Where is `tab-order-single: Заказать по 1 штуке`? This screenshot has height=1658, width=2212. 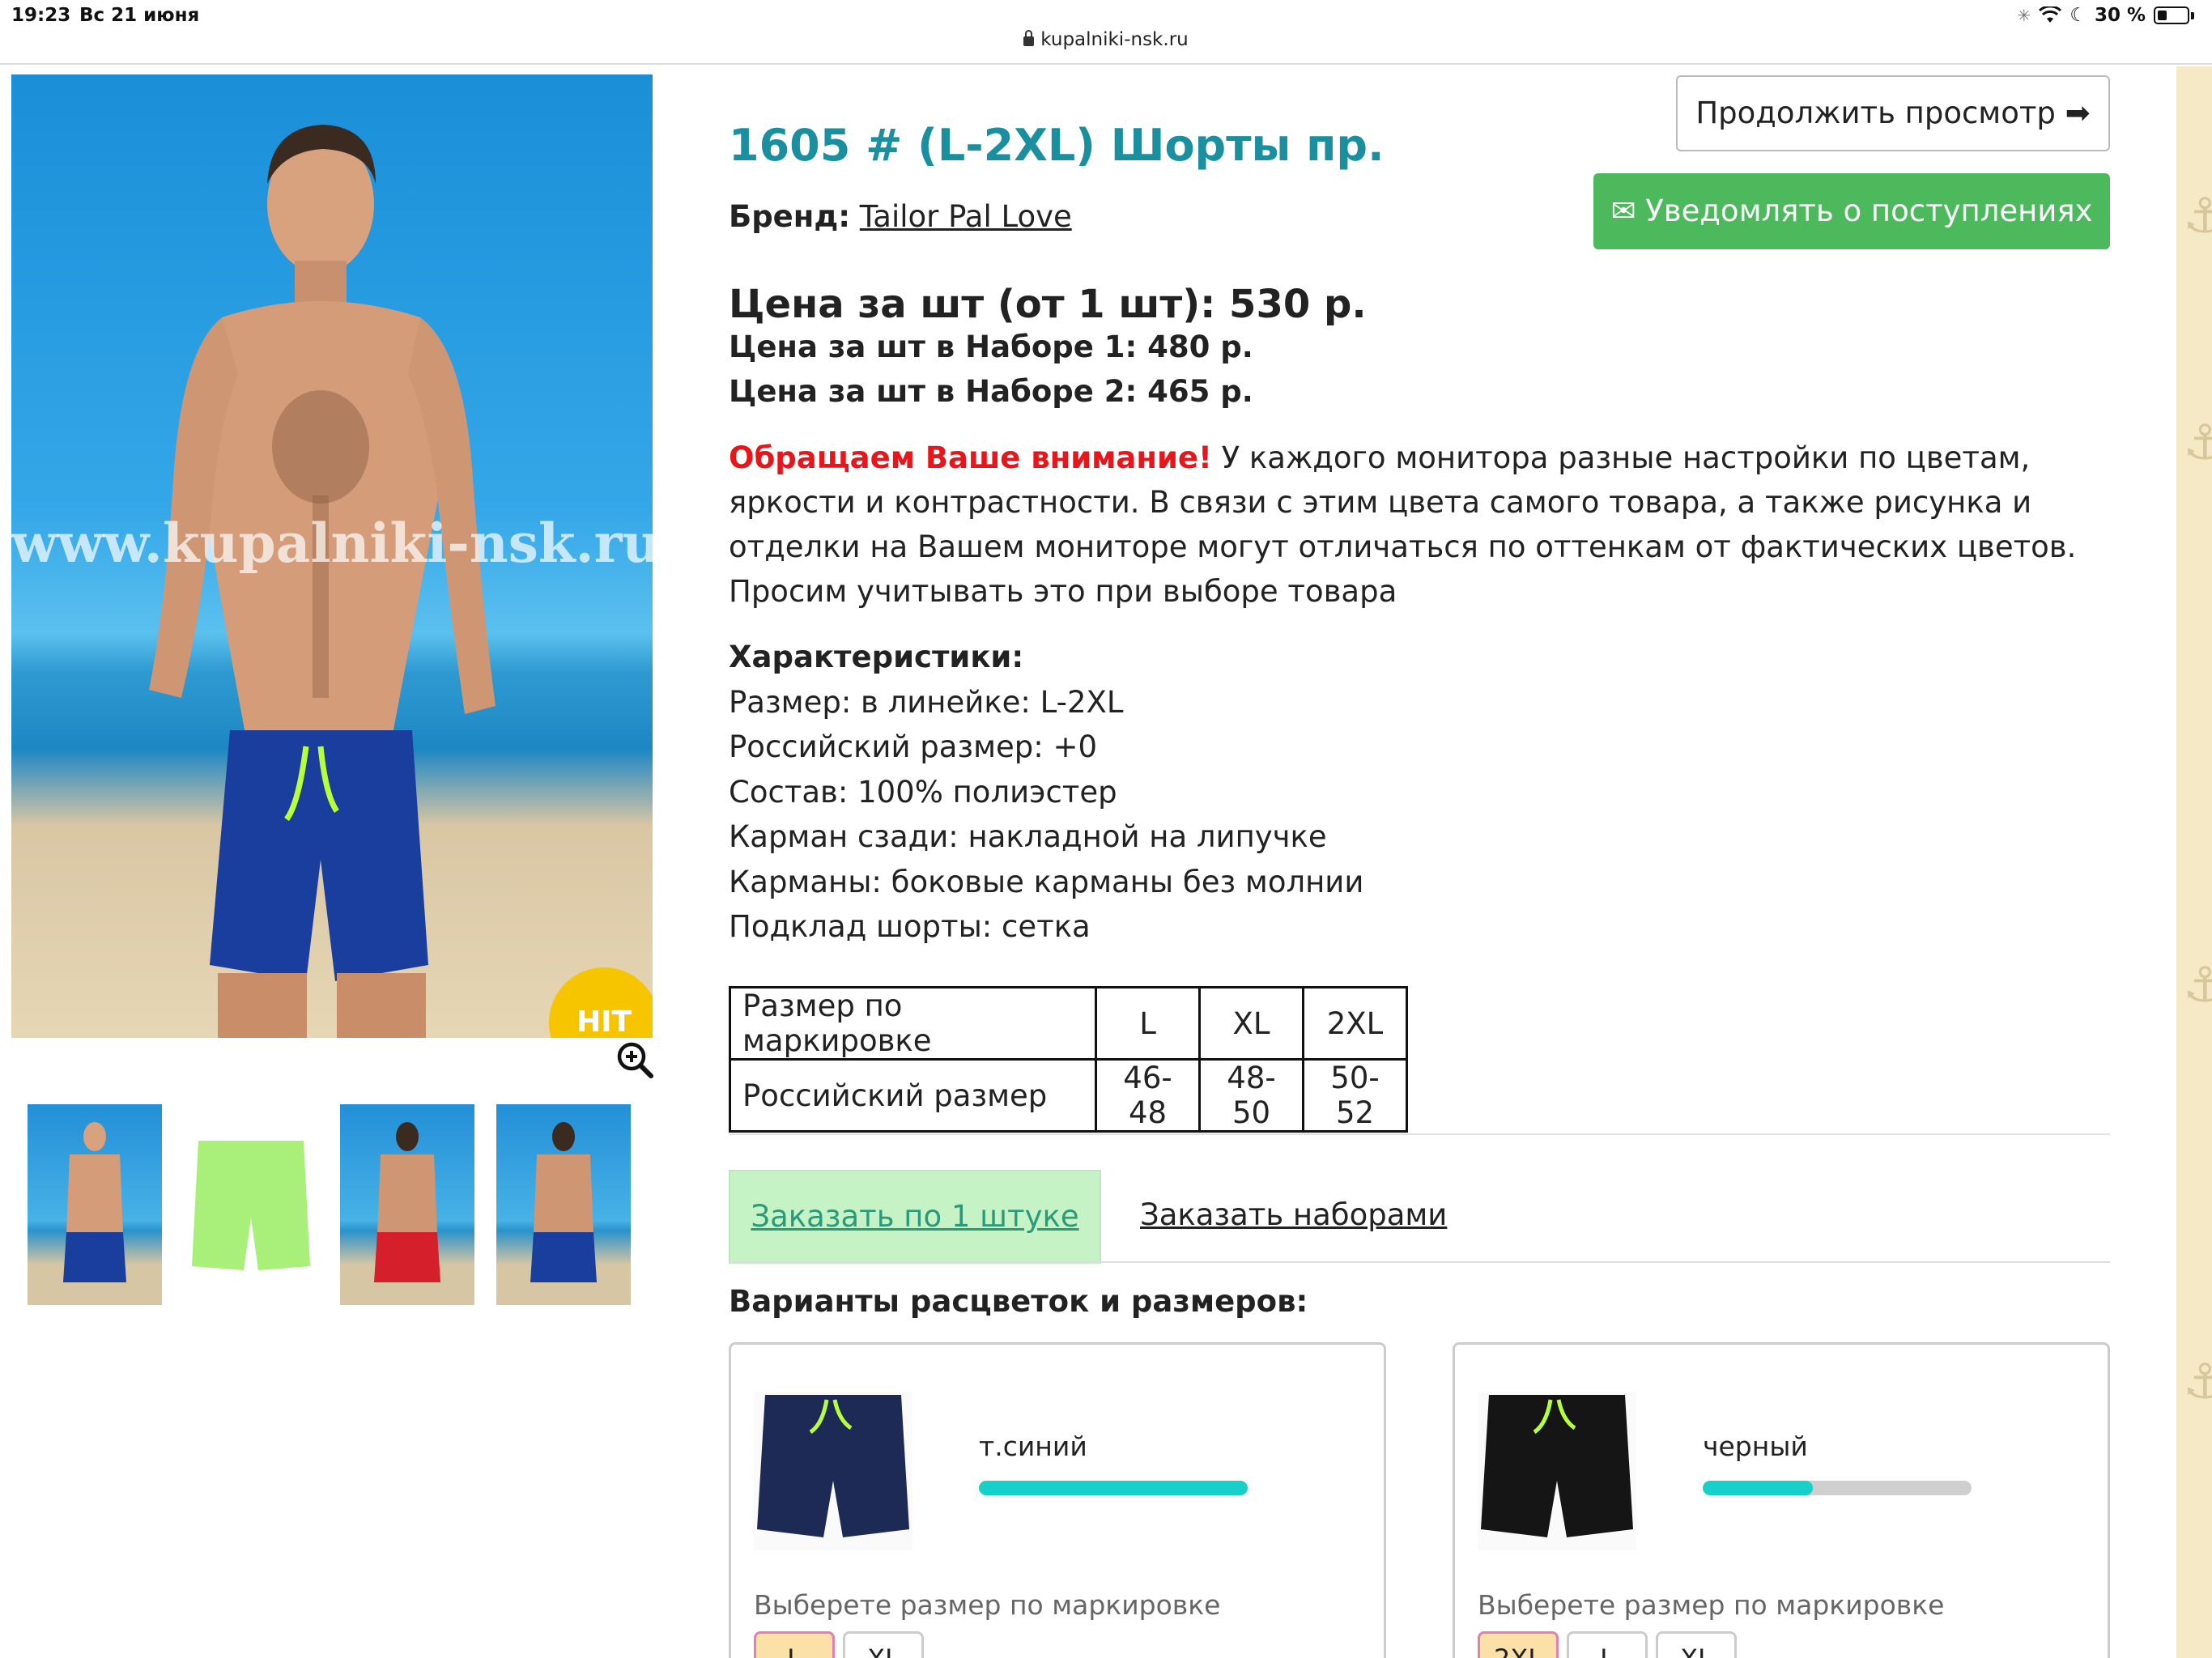
tab-order-single: Заказать по 1 штуке is located at coordinates (915, 1217).